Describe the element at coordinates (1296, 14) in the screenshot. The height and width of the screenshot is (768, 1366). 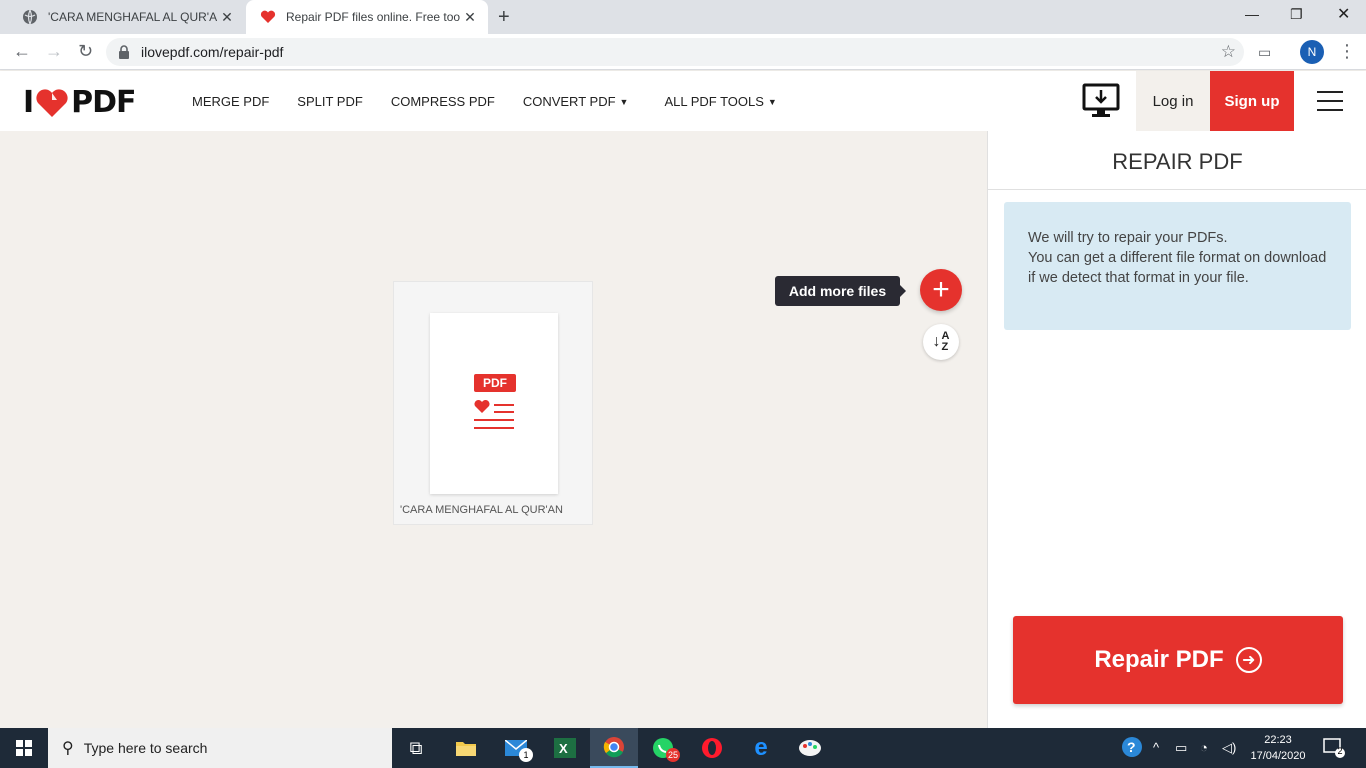
I see `restore-icon: ❐` at that location.